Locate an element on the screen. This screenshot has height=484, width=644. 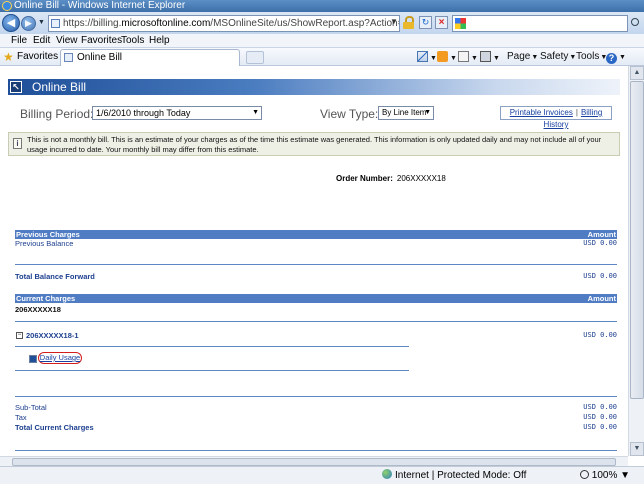
zoom-control: 100% ▼ is located at coordinates (605, 476).